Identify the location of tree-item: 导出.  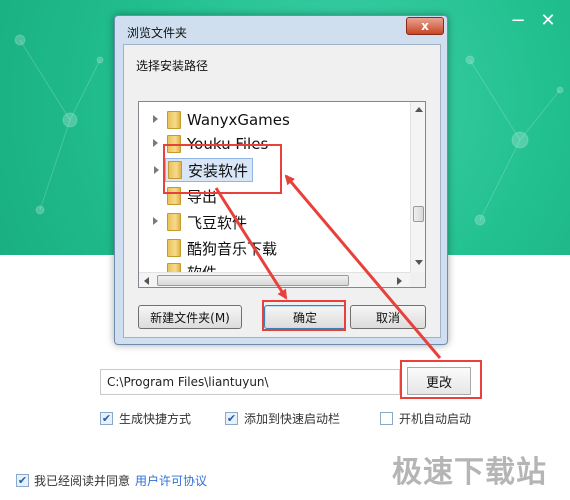
(192, 196).